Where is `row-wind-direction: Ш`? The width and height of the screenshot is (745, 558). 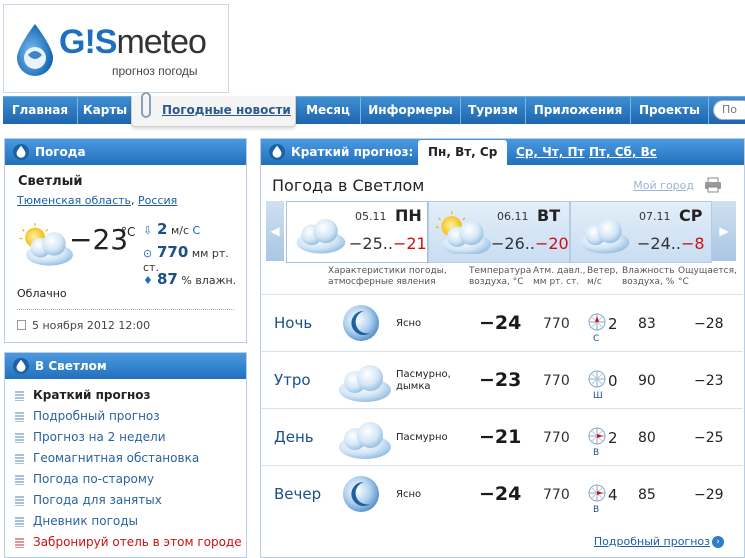 row-wind-direction: Ш is located at coordinates (598, 396).